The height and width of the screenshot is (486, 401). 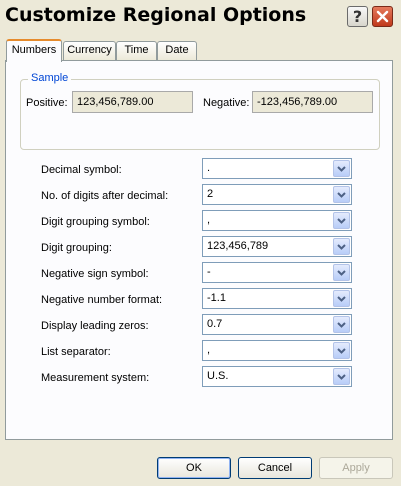 What do you see at coordinates (89, 50) in the screenshot?
I see `tab-currency: Currency` at bounding box center [89, 50].